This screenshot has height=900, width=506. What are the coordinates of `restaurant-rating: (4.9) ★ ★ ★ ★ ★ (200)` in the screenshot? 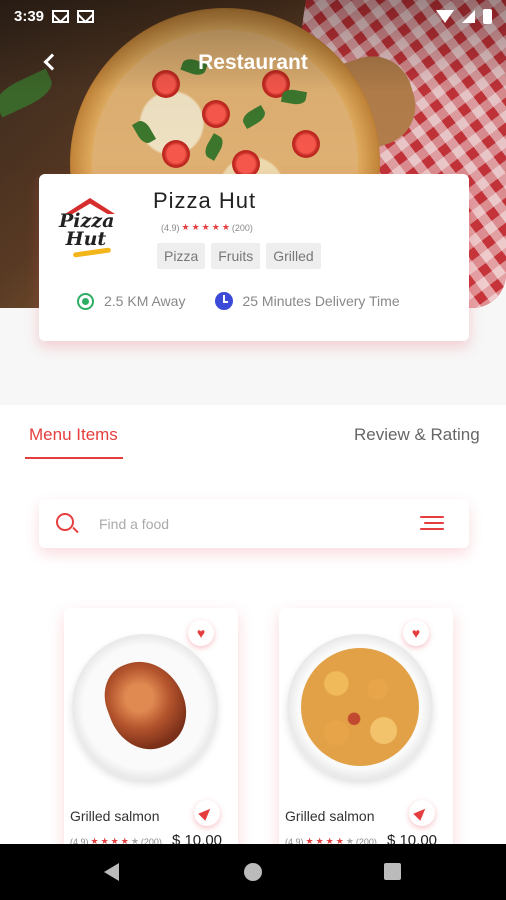 It's located at (207, 227).